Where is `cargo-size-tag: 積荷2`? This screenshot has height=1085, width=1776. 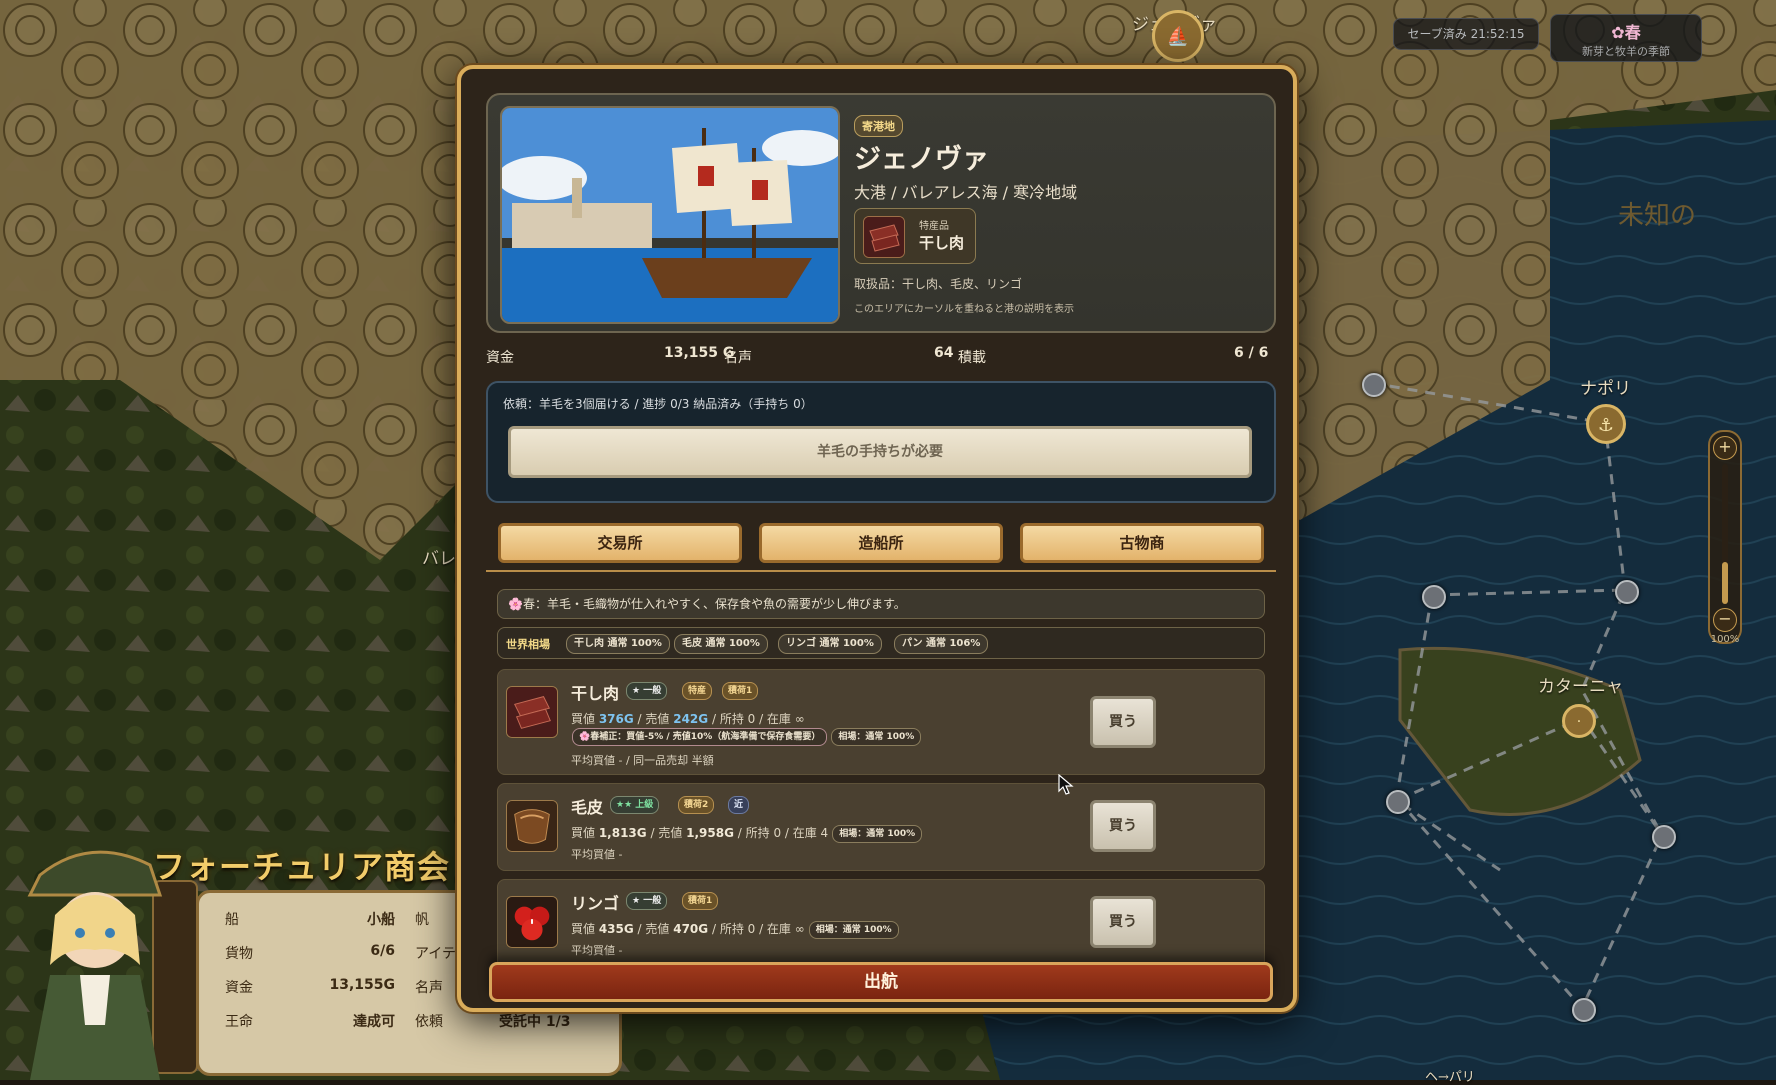 cargo-size-tag: 積荷2 is located at coordinates (696, 805).